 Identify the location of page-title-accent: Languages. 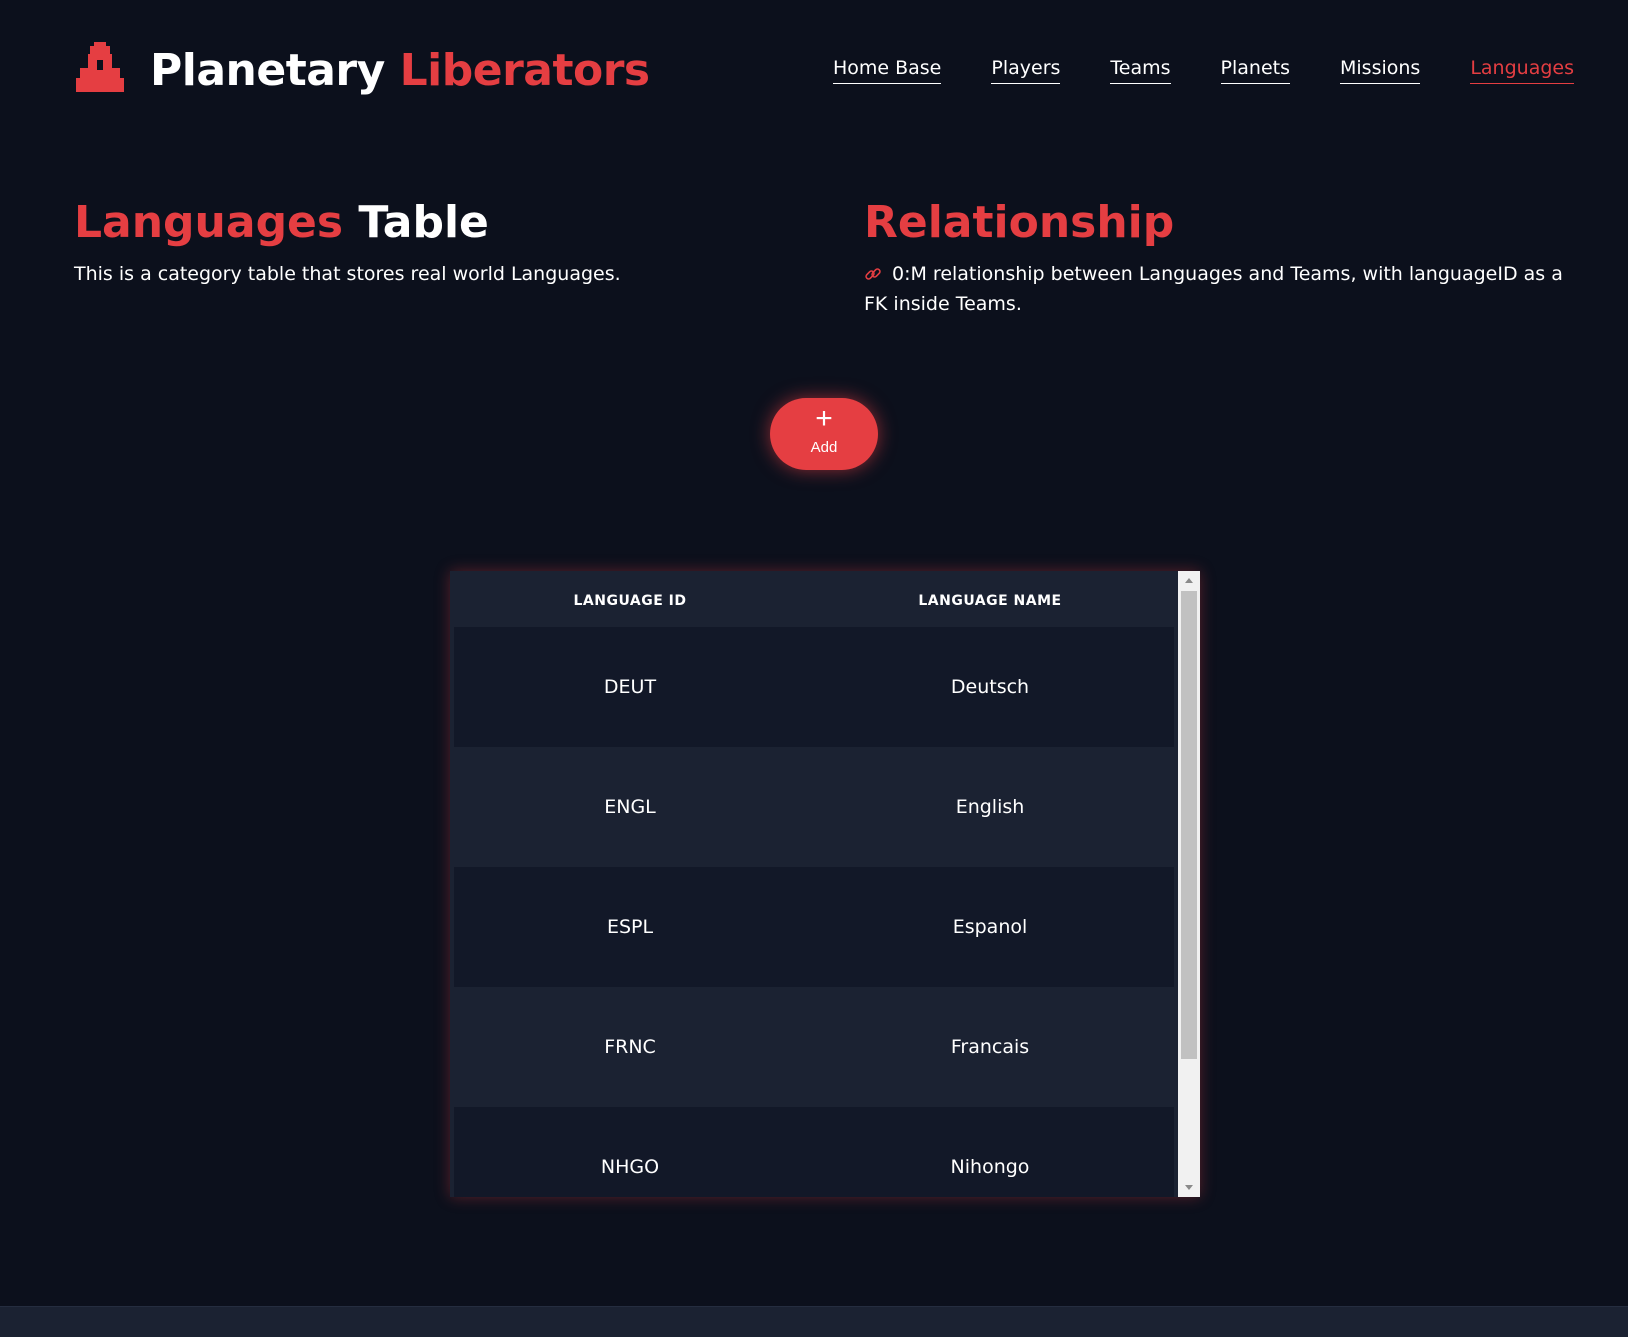
(209, 222).